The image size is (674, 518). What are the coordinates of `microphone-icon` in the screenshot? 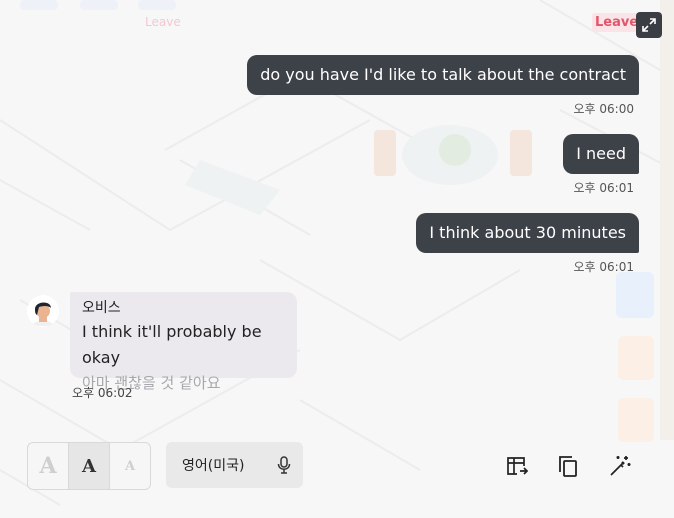 It's located at (284, 465).